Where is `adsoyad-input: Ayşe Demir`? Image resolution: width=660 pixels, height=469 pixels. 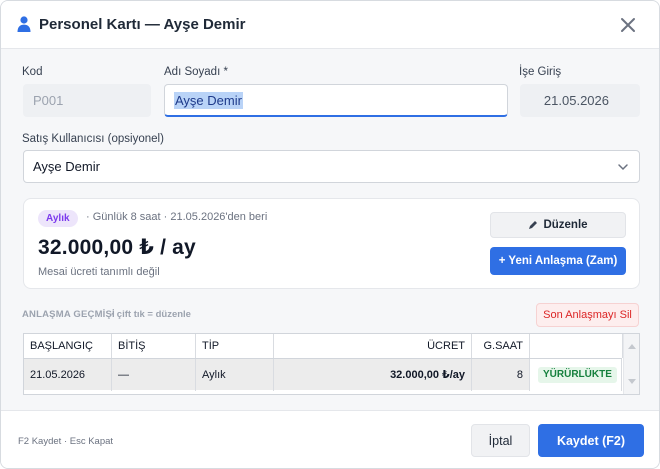
adsoyad-input: Ayşe Demir is located at coordinates (336, 100).